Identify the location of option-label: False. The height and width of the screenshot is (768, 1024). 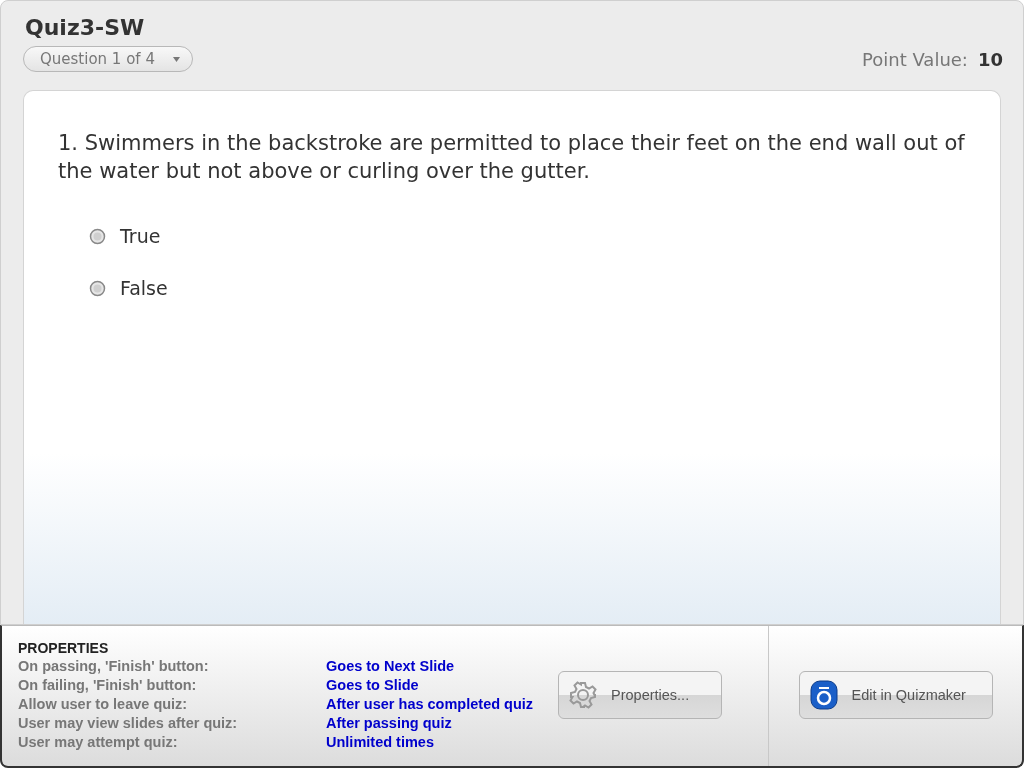
(144, 288).